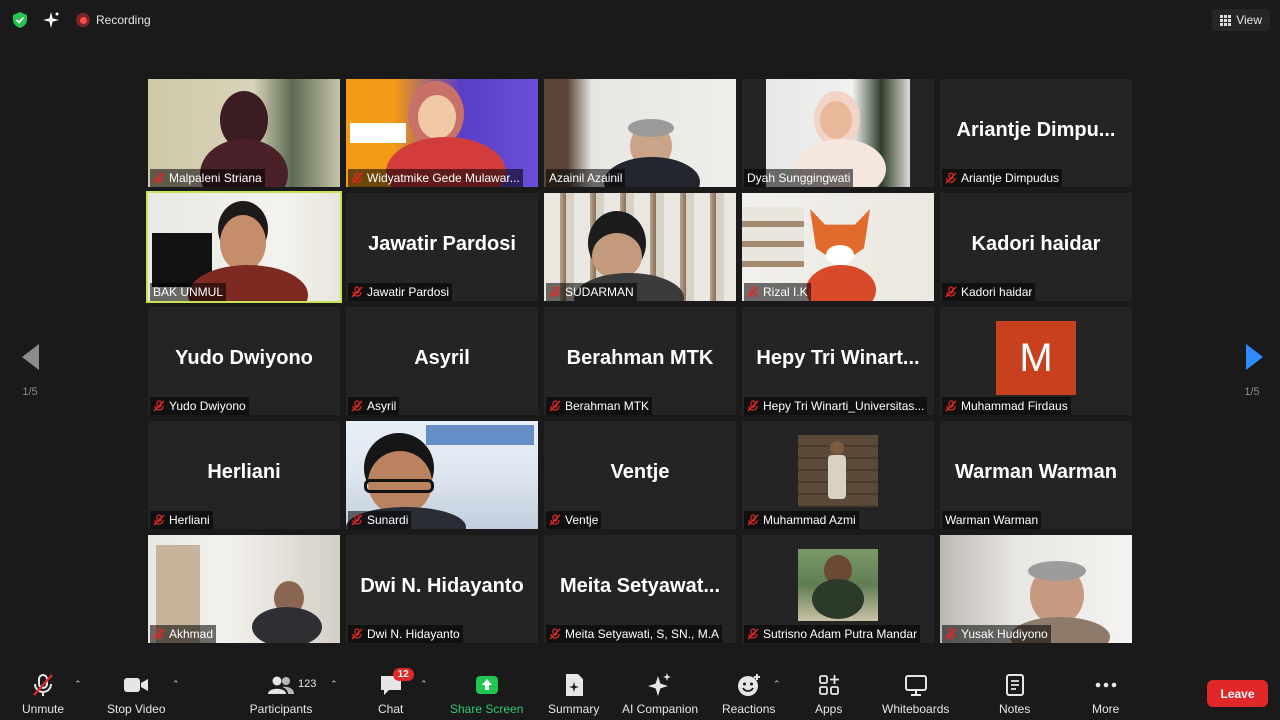  What do you see at coordinates (1237, 693) in the screenshot?
I see `leave-button: Leave` at bounding box center [1237, 693].